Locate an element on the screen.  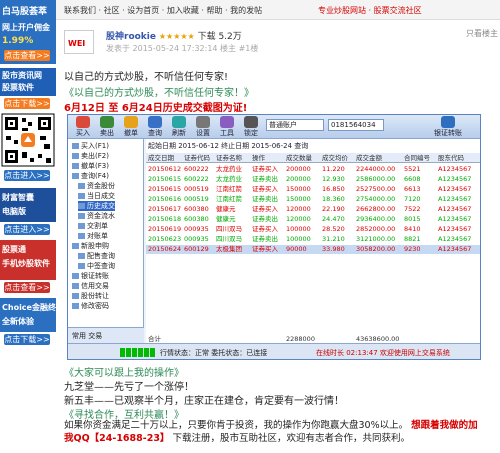
ad-banner-1: 白马股荟萃 网上开户佣金 1.99% 点击查看>> is located at coordinates (28, 32).